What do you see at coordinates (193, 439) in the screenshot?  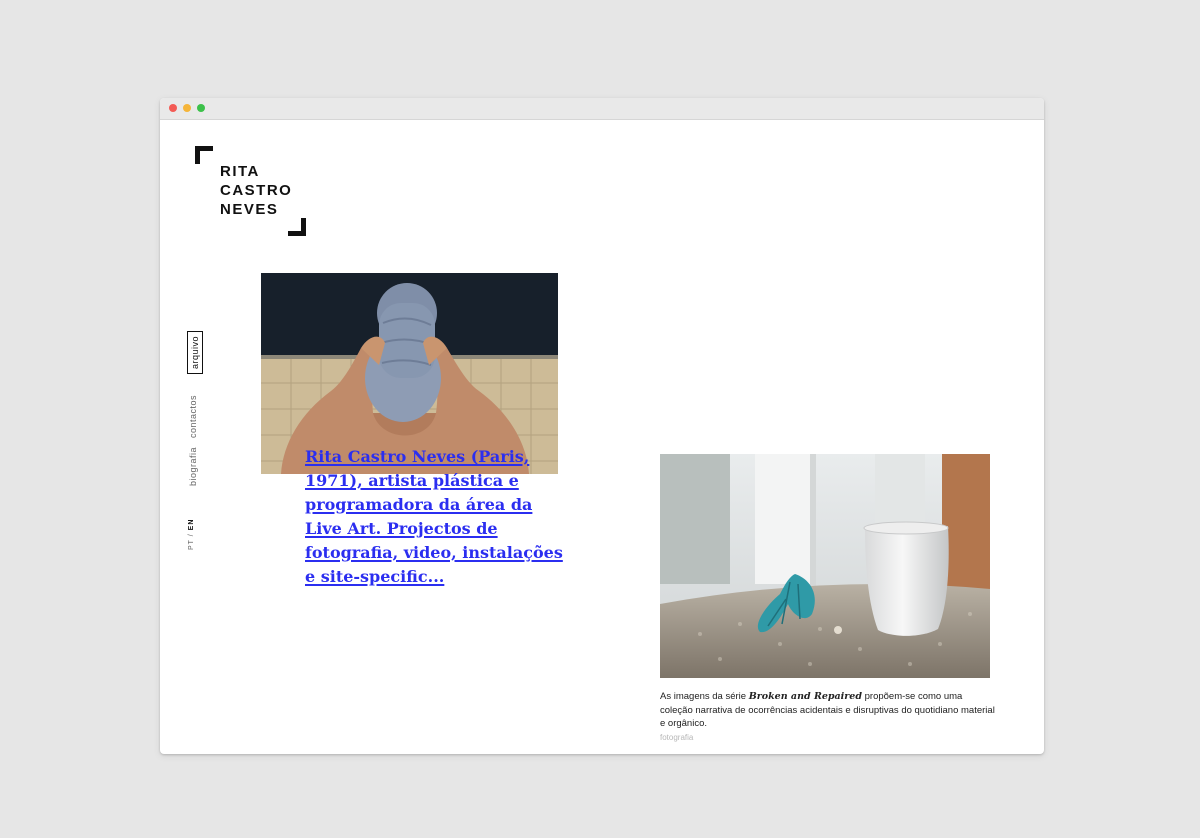 I see `side-navigation: arquivo contactos biografia PT / EN` at bounding box center [193, 439].